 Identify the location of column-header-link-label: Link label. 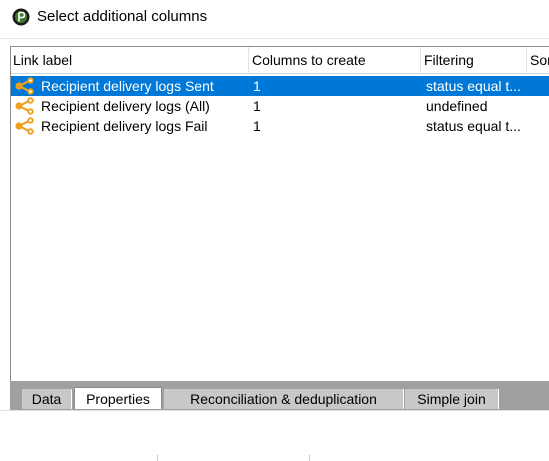
(130, 60).